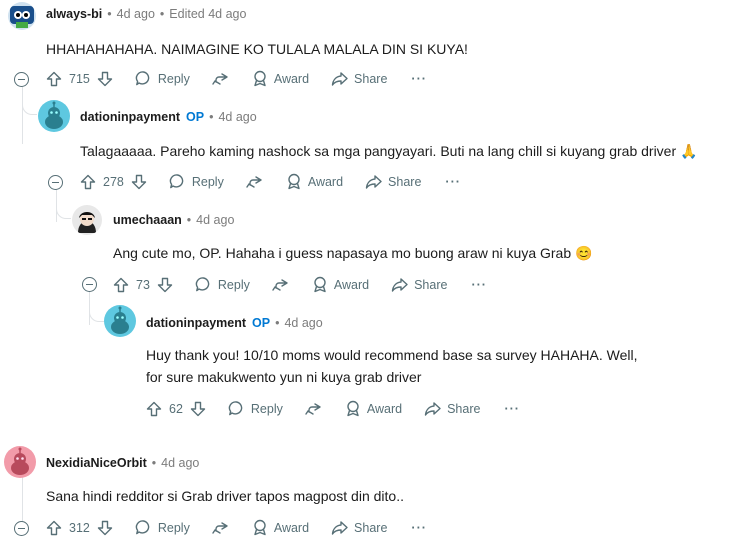 This screenshot has width=750, height=543. I want to click on comment-meta: NexidiaNiceOrbit • 4d ago, so click(123, 463).